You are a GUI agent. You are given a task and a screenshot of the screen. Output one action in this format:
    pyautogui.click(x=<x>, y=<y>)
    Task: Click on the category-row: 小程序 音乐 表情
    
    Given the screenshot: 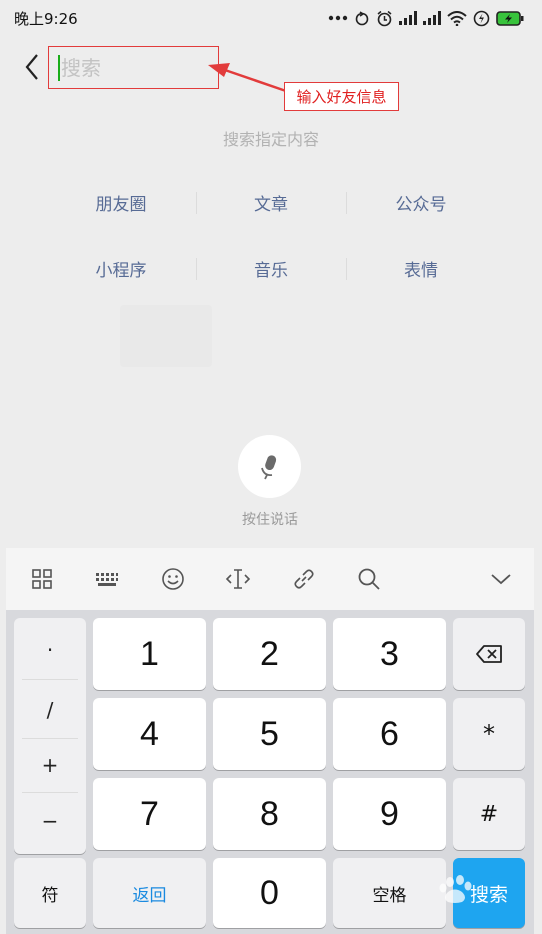 What is the action you would take?
    pyautogui.click(x=271, y=268)
    